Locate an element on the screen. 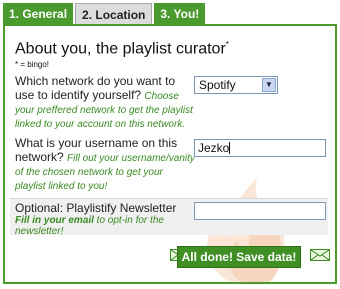 This screenshot has height=289, width=340. newsletter-email-input is located at coordinates (260, 211).